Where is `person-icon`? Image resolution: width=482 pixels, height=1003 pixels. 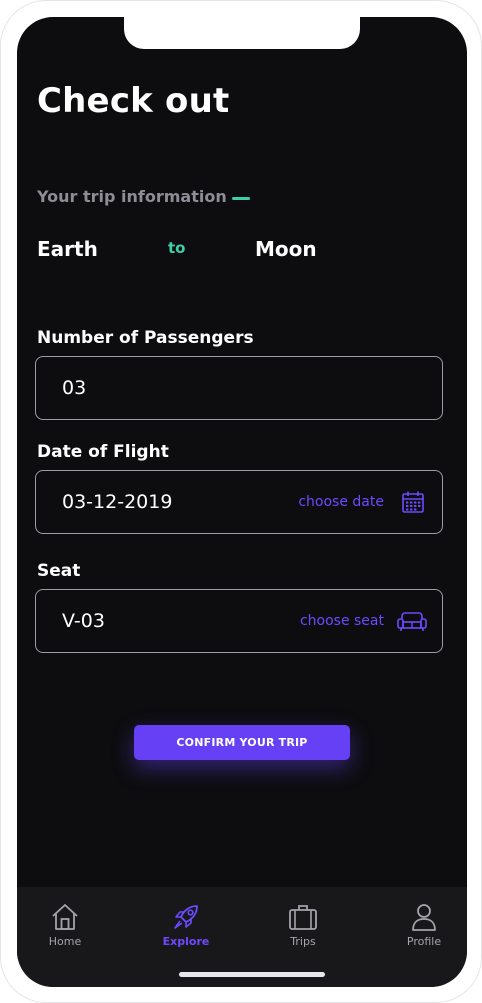
person-icon is located at coordinates (424, 917).